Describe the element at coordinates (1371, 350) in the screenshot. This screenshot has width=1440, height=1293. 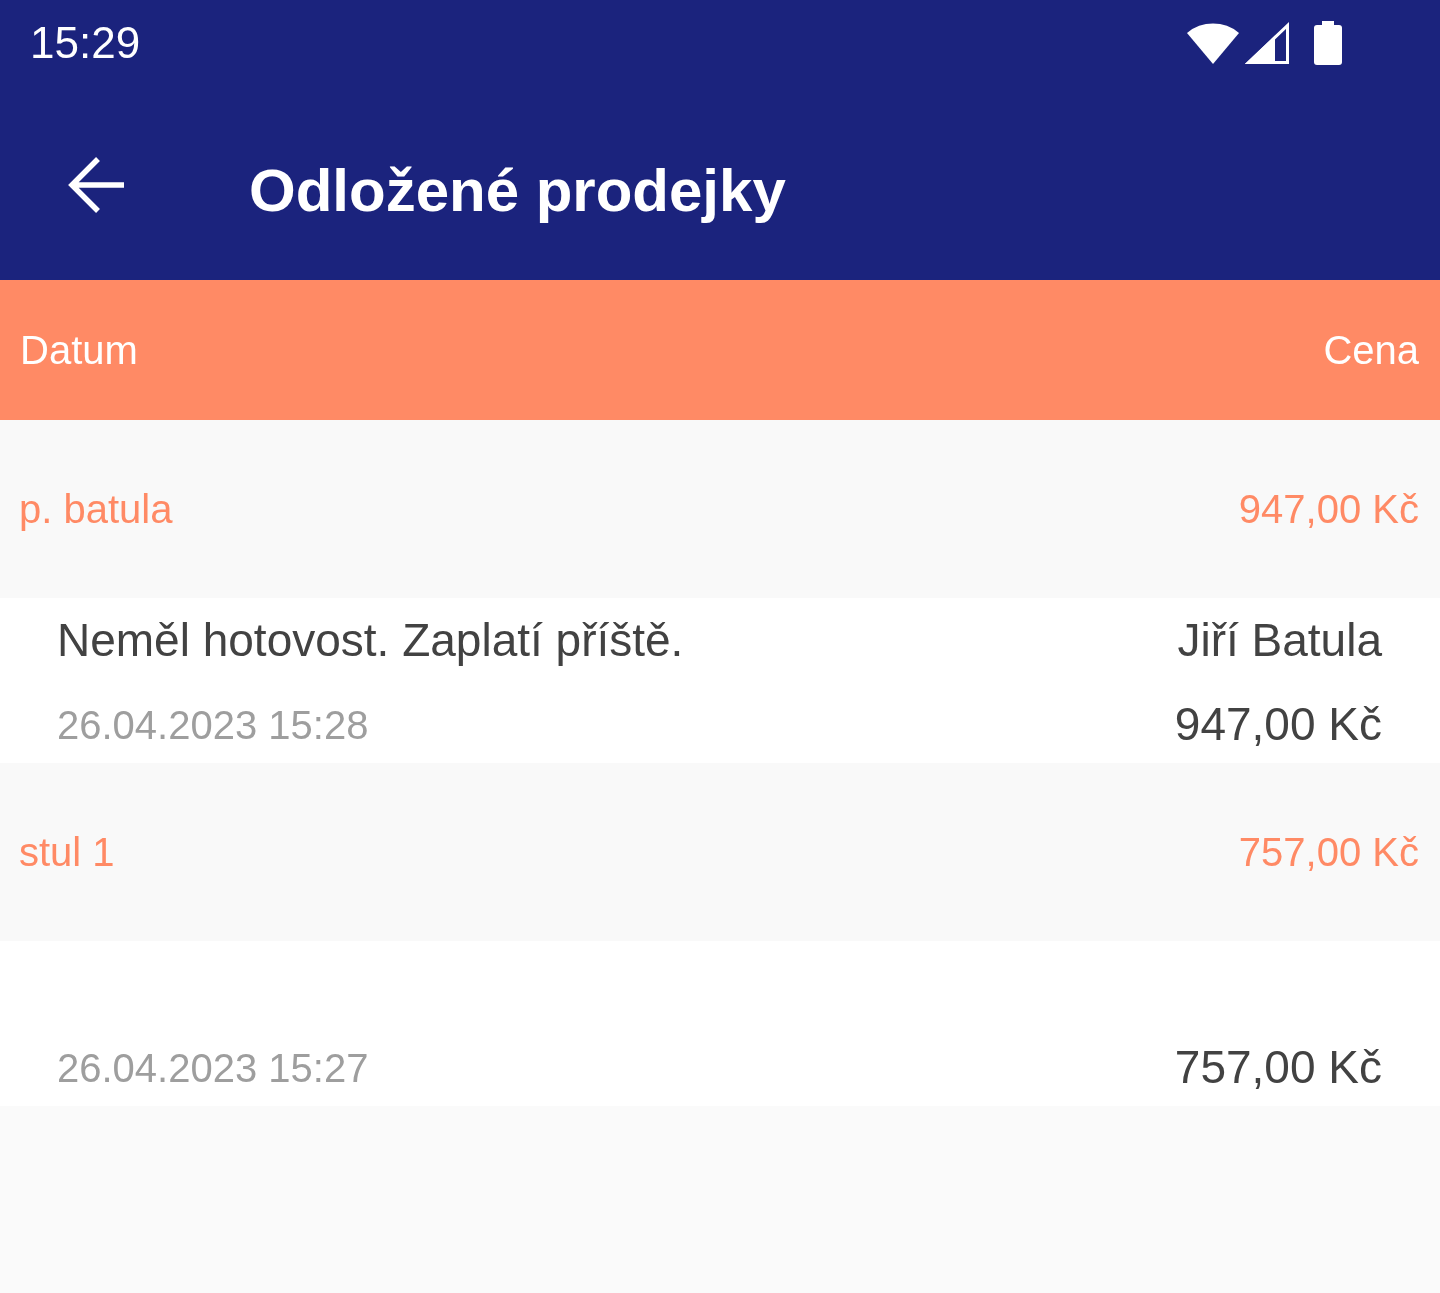
I see `column-header: Cena` at that location.